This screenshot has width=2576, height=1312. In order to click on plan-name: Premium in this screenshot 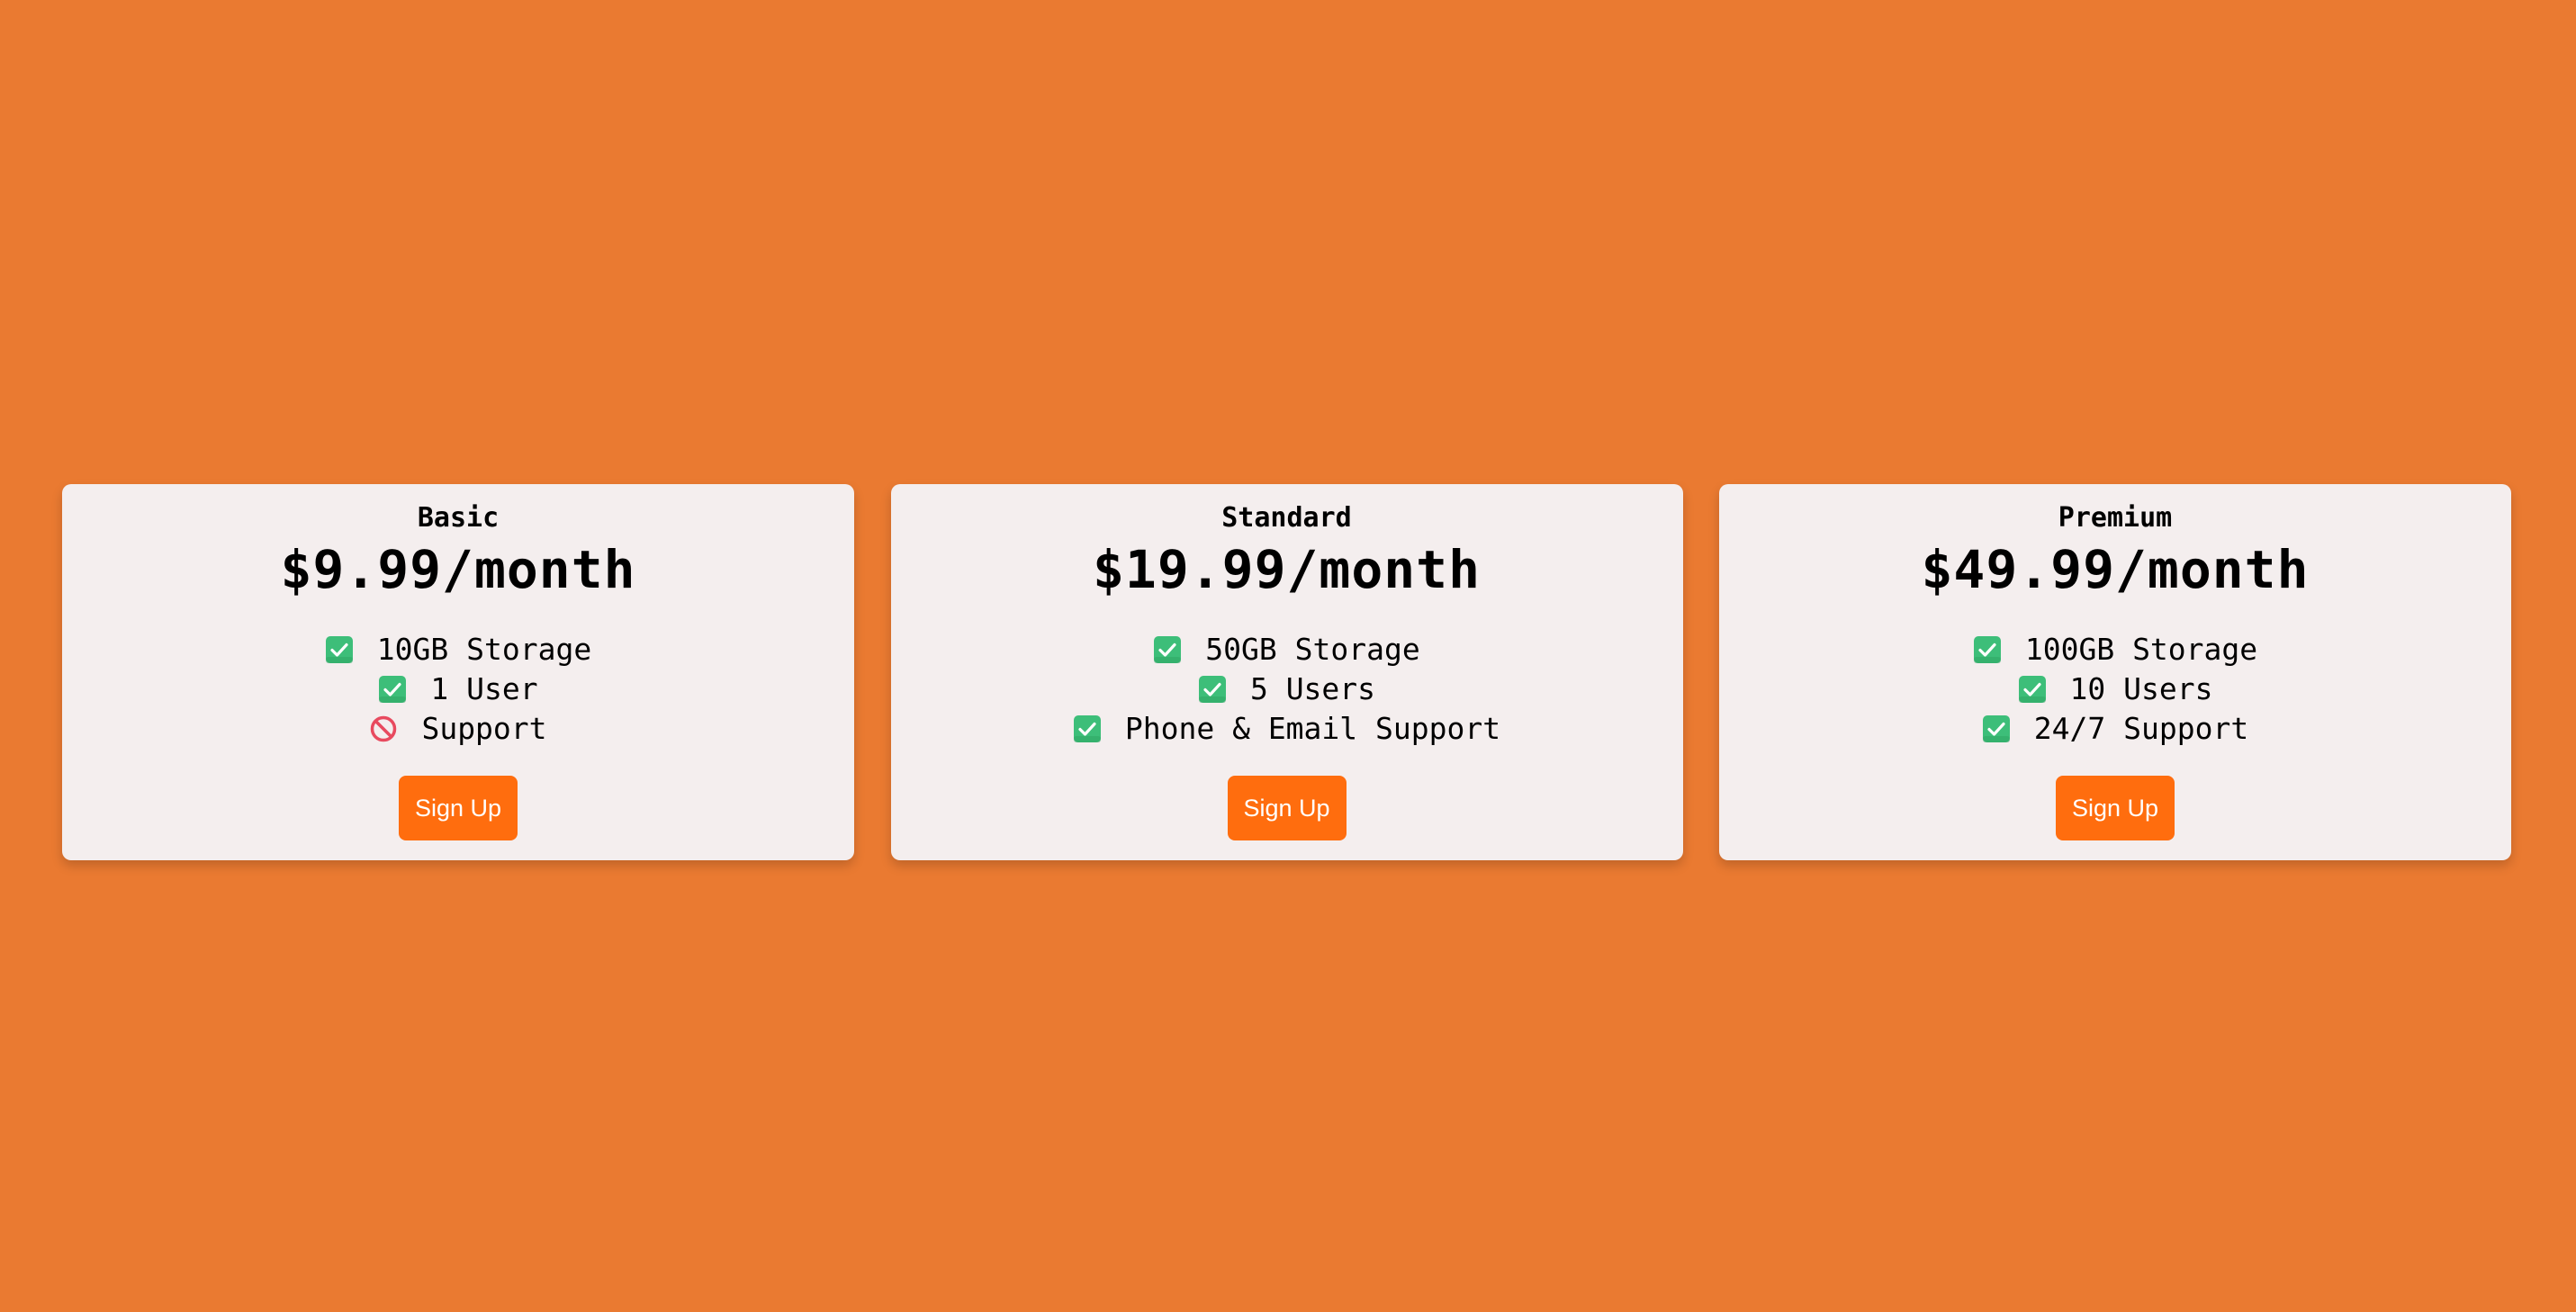, I will do `click(2115, 518)`.